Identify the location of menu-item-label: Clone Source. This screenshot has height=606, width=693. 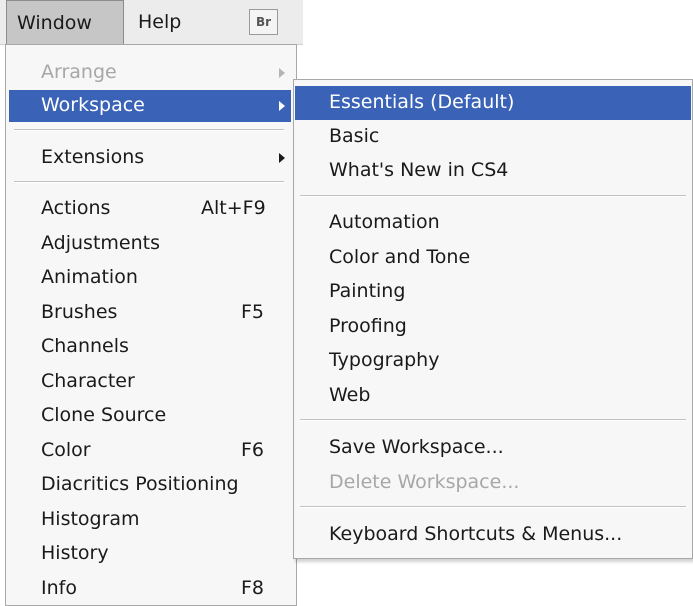
(104, 415).